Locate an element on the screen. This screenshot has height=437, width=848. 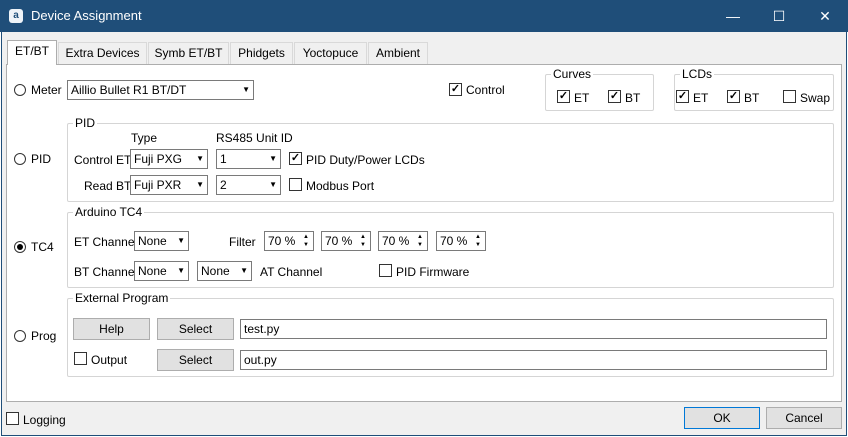
curves-et-checkbox: ✓ is located at coordinates (563, 96).